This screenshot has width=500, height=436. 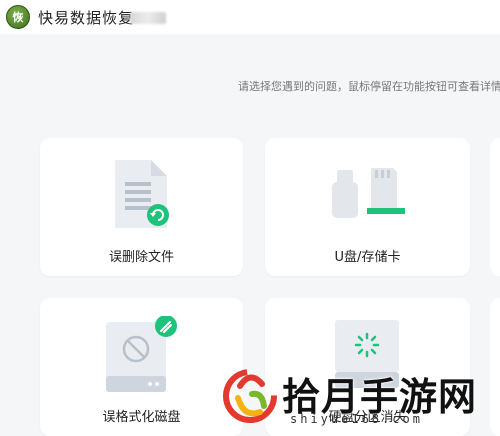 What do you see at coordinates (86, 18) in the screenshot?
I see `app-title: 快易数据恢复` at bounding box center [86, 18].